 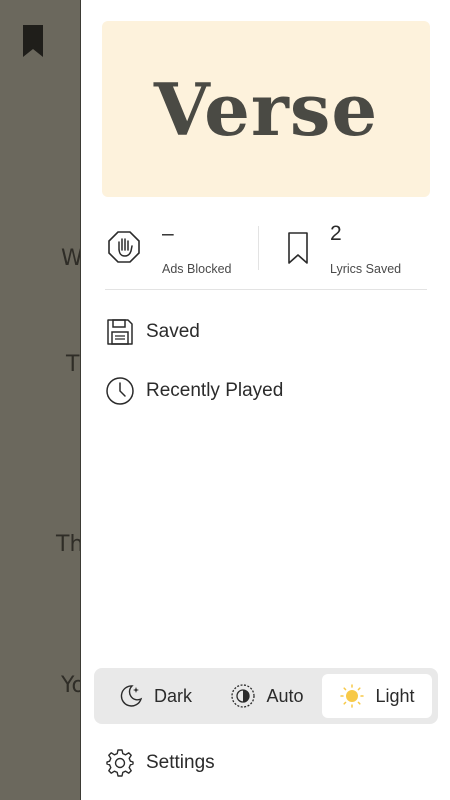 I want to click on clock-icon, so click(x=120, y=391).